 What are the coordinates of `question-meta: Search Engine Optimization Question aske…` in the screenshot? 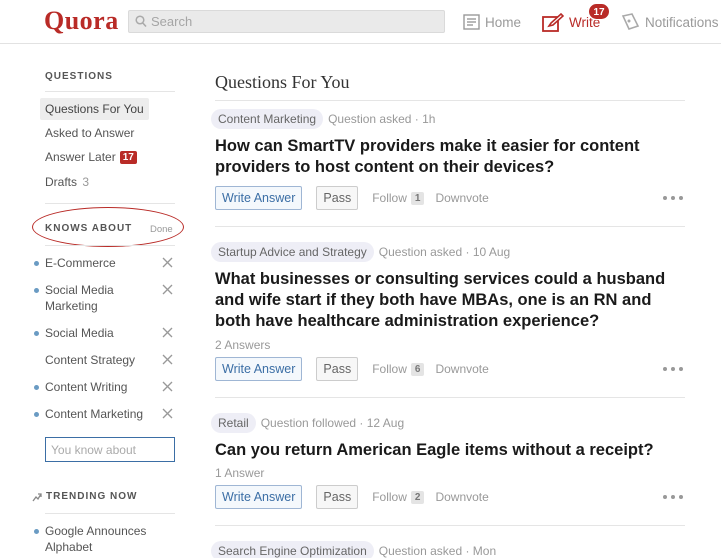 It's located at (353, 549).